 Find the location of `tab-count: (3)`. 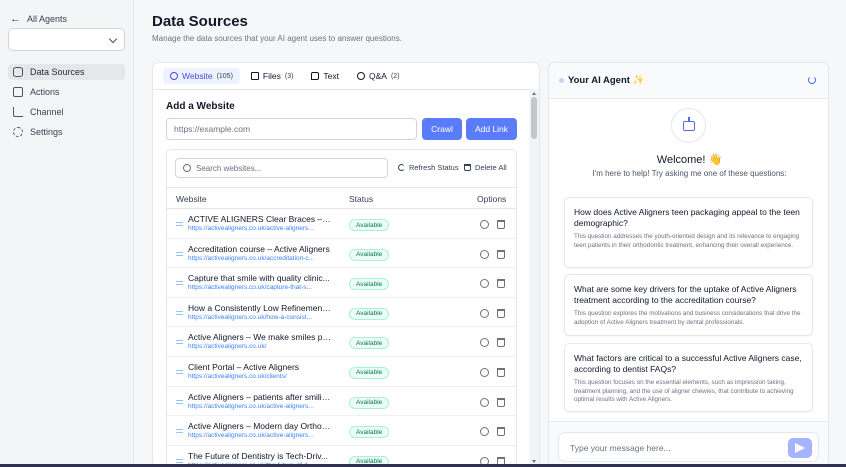

tab-count: (3) is located at coordinates (289, 76).